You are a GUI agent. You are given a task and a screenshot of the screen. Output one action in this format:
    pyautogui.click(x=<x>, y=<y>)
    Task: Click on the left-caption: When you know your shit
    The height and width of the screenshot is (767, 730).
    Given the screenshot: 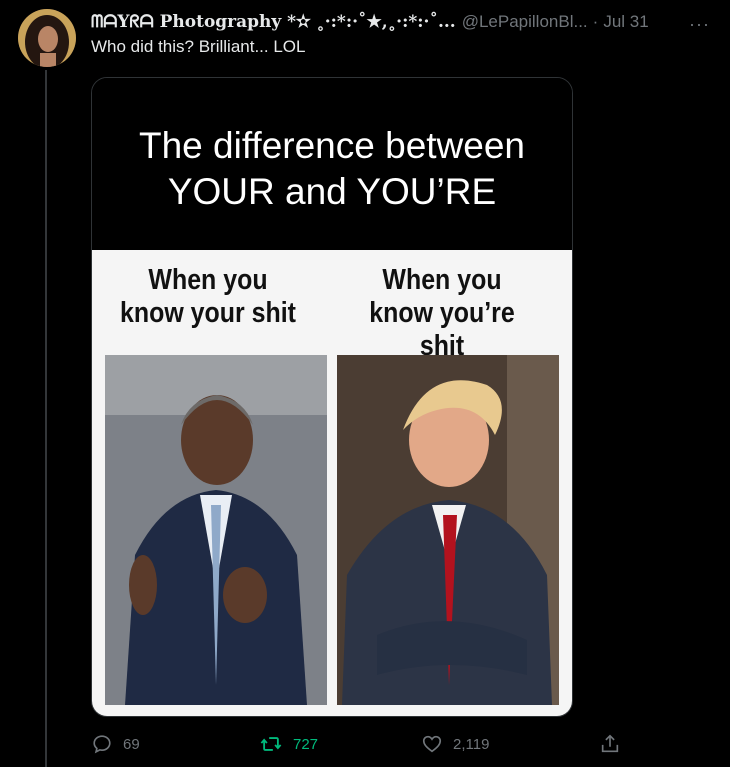 What is the action you would take?
    pyautogui.click(x=207, y=297)
    